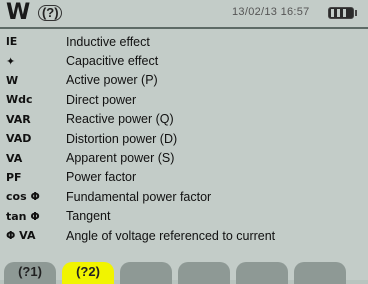 This screenshot has width=368, height=284. I want to click on list-item: VAD Distortion power (D), so click(184, 138).